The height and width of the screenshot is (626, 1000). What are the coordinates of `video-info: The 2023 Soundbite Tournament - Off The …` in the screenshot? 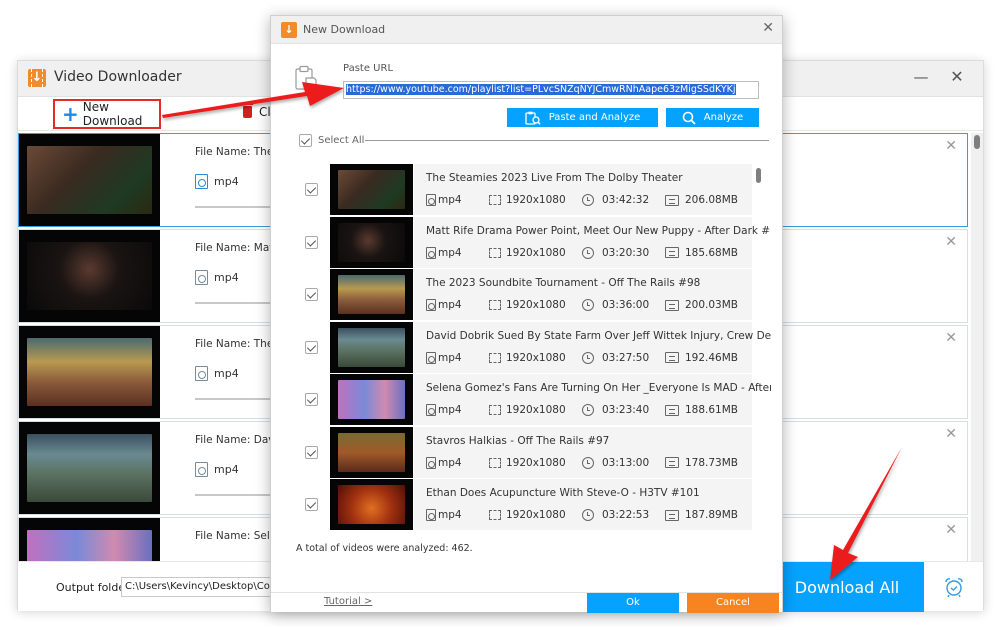 It's located at (583, 294).